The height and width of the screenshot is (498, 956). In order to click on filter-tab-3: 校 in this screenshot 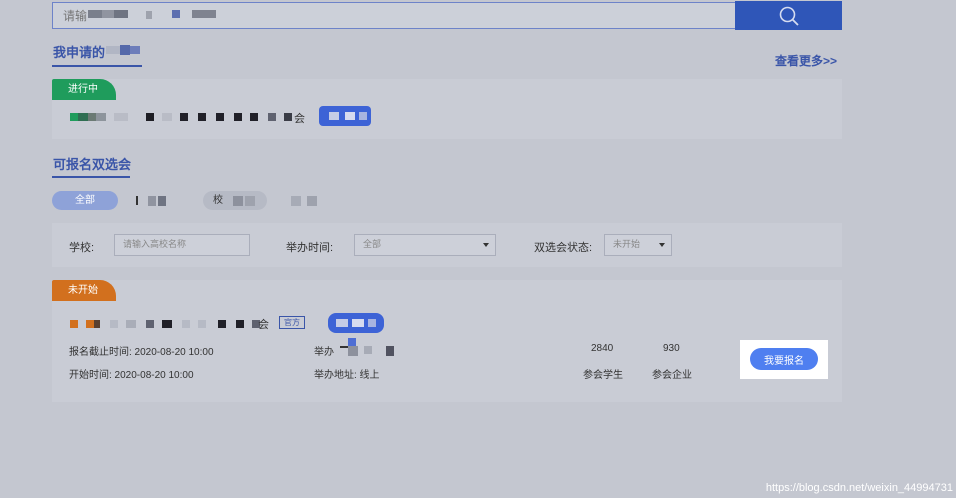, I will do `click(235, 200)`.